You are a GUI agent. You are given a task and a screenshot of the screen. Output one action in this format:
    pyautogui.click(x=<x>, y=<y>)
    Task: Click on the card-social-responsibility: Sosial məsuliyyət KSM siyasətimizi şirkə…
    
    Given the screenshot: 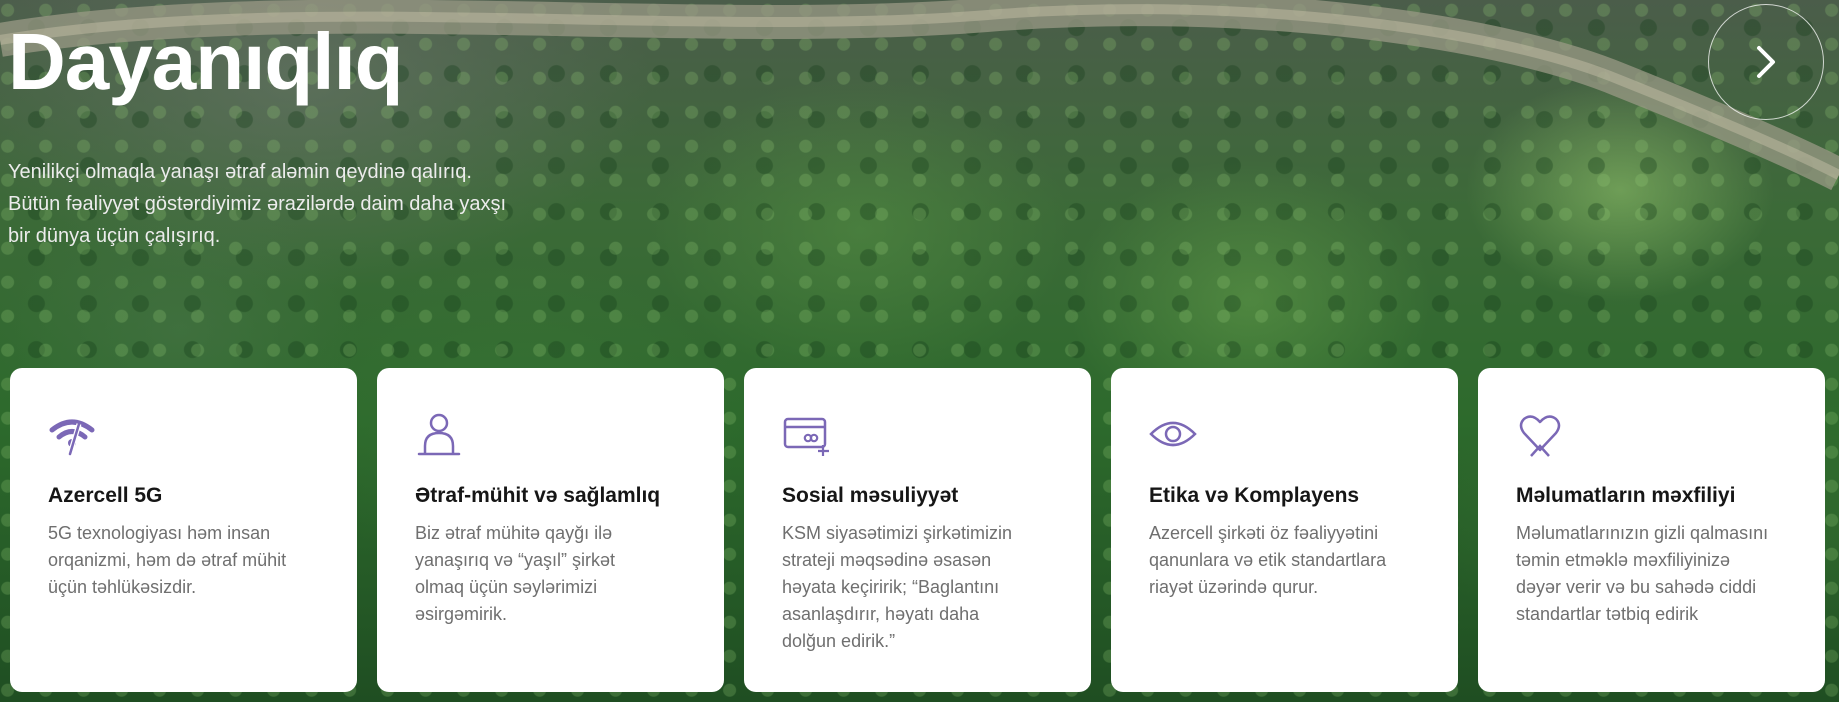 What is the action you would take?
    pyautogui.click(x=917, y=530)
    